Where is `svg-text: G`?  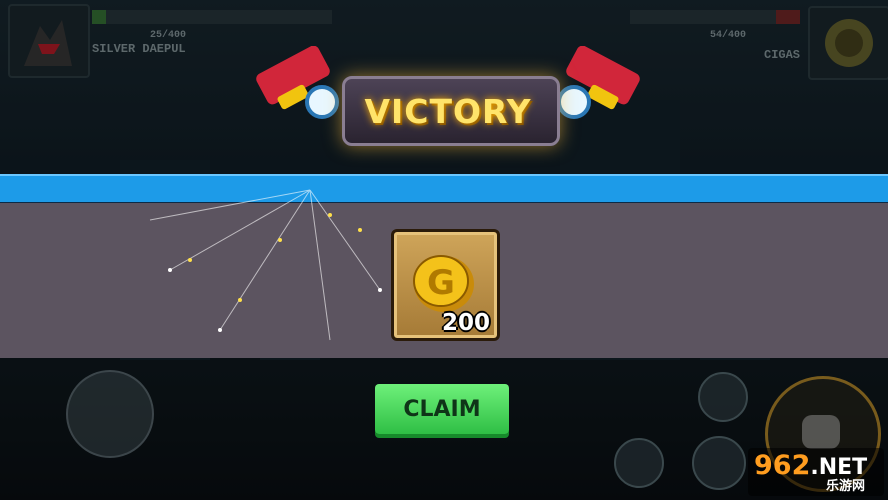 svg-text: G is located at coordinates (441, 283).